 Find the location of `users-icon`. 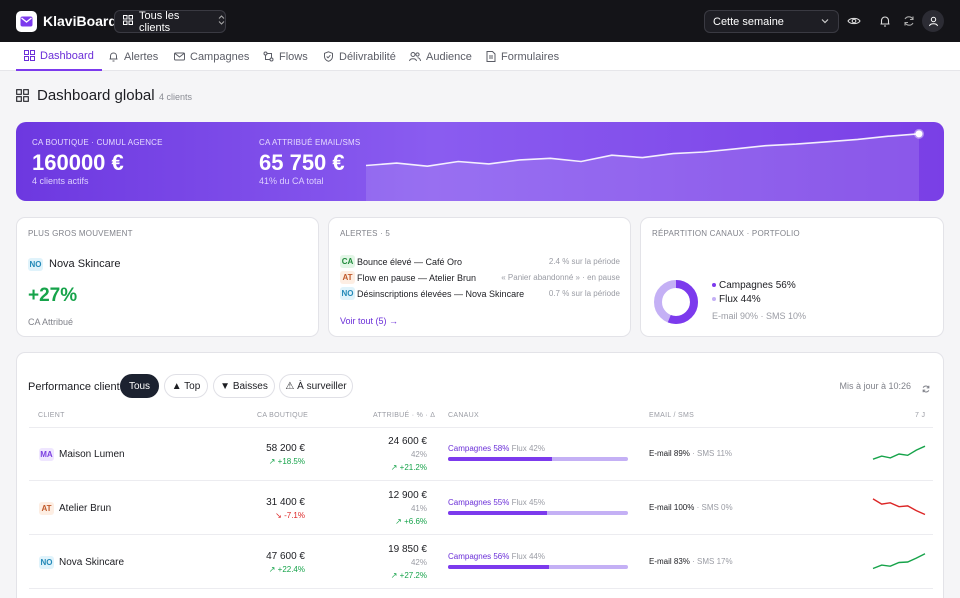

users-icon is located at coordinates (415, 57).